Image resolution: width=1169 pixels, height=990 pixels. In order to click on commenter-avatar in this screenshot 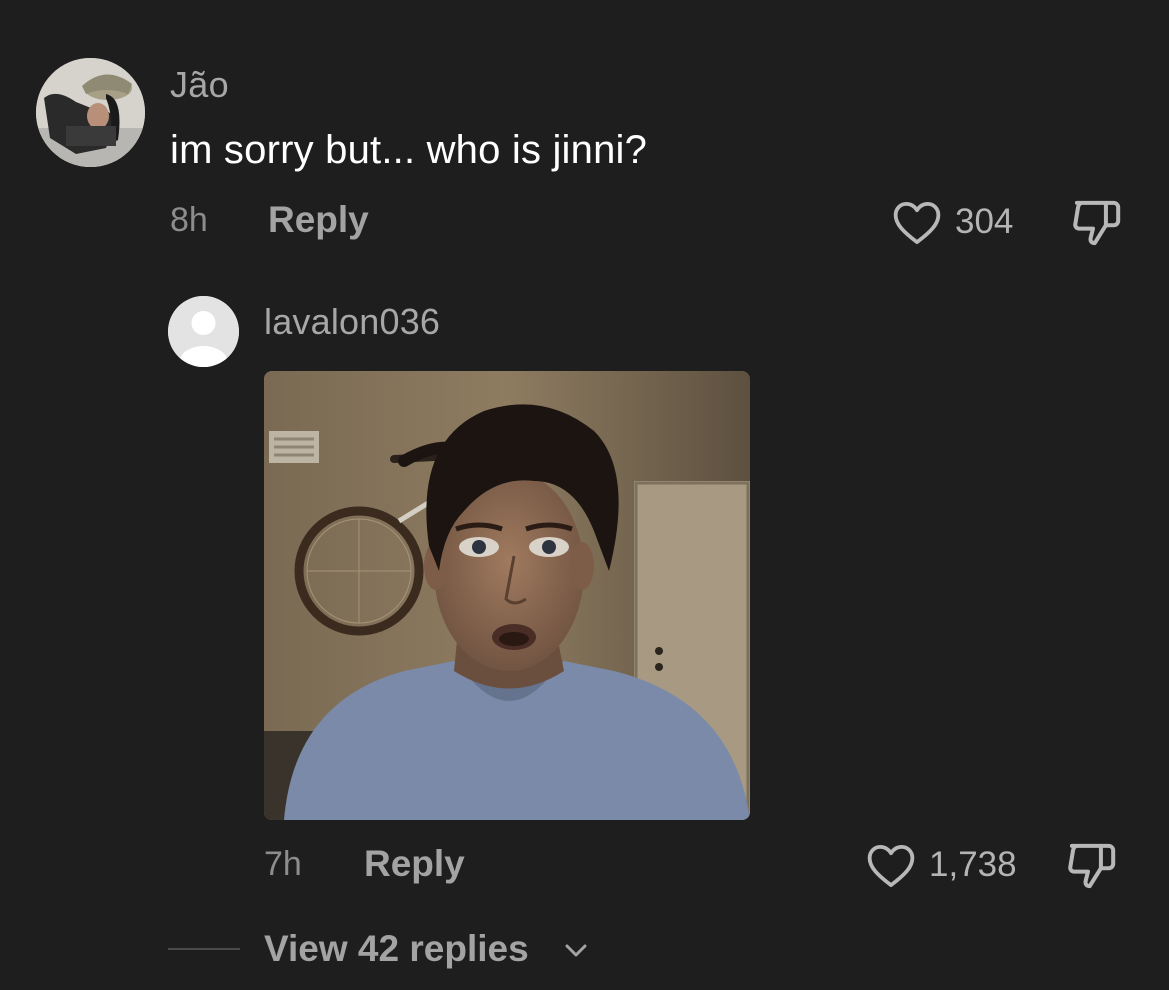, I will do `click(90, 112)`.